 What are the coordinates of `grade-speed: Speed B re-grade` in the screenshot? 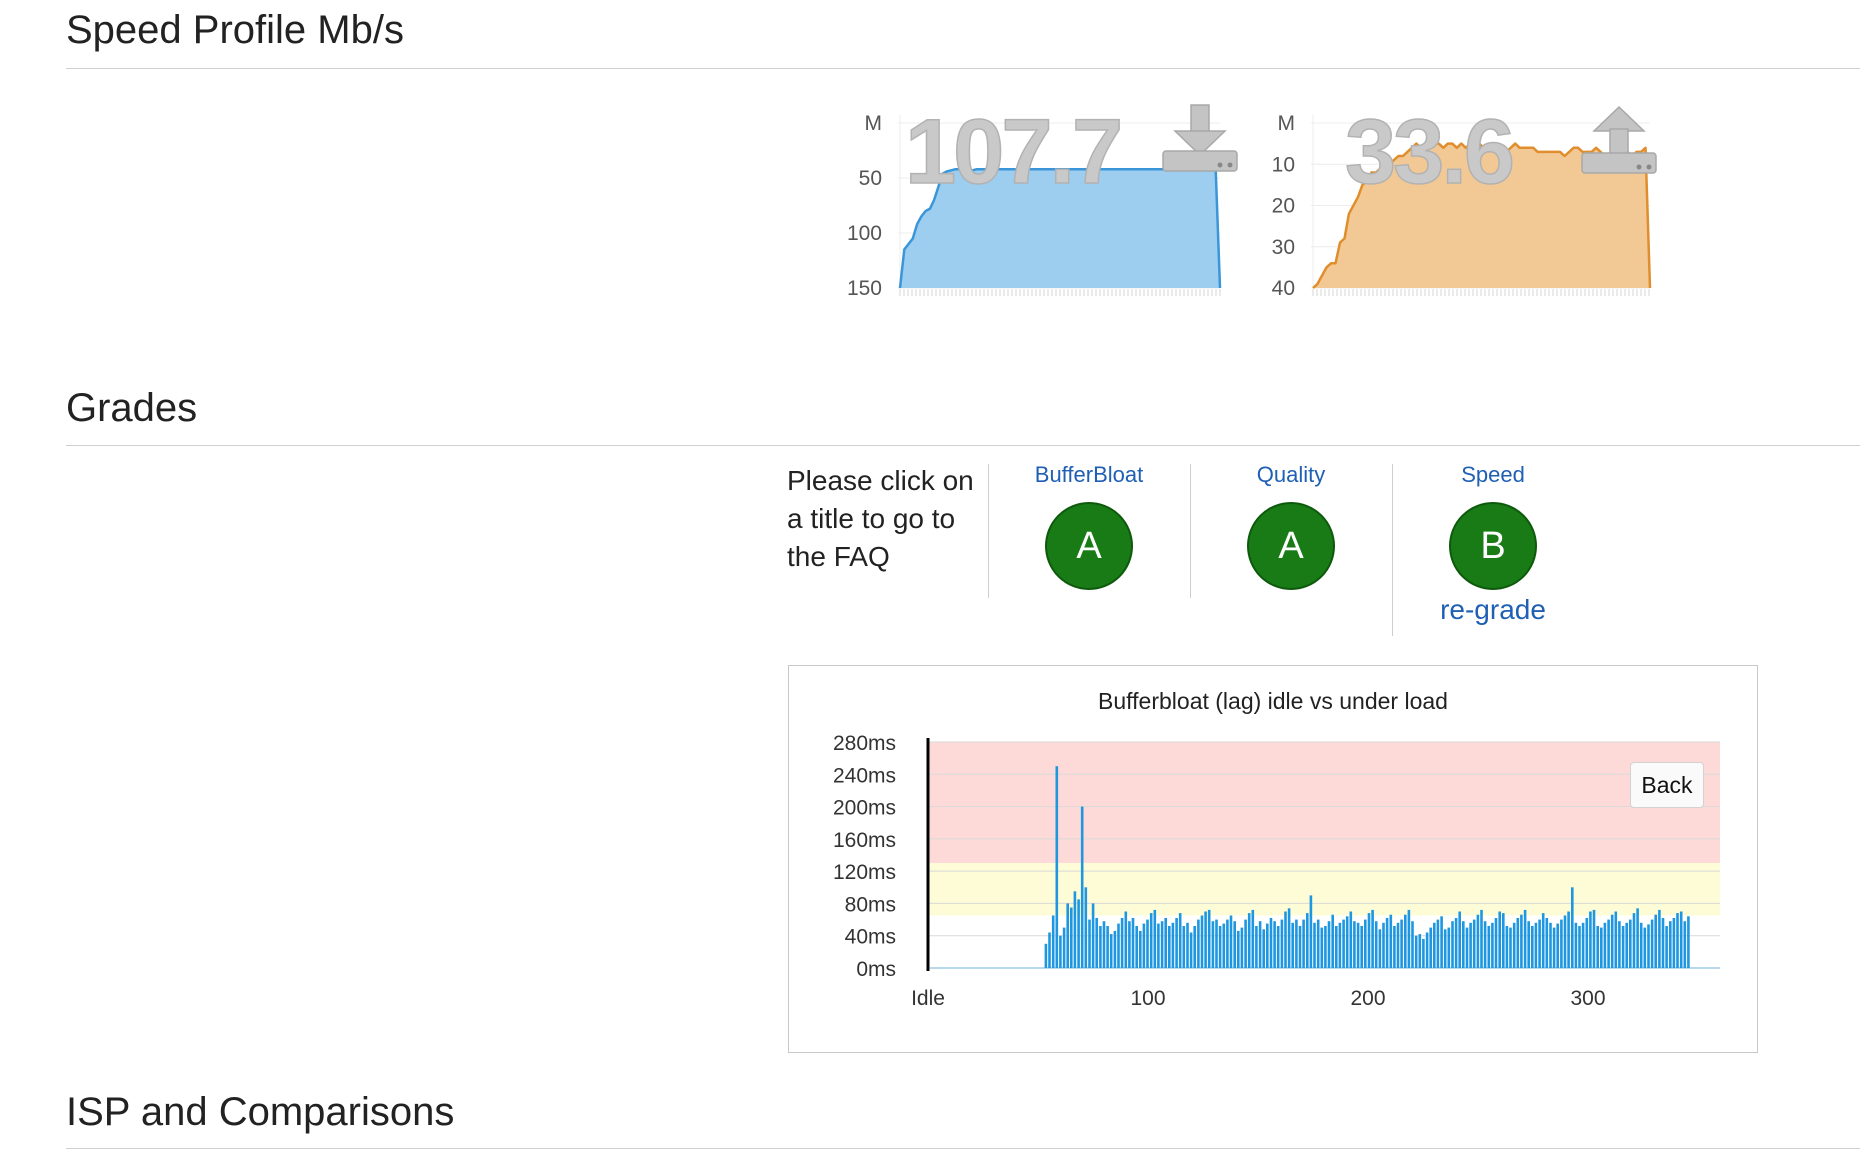 It's located at (1493, 544).